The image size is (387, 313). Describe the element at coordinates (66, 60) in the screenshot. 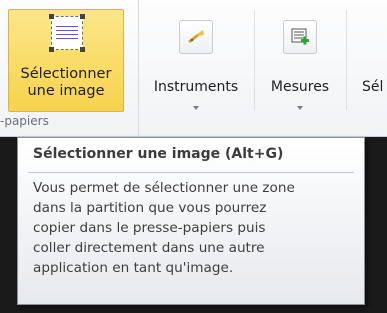

I see `select-image-button: Sélectionner une image` at that location.